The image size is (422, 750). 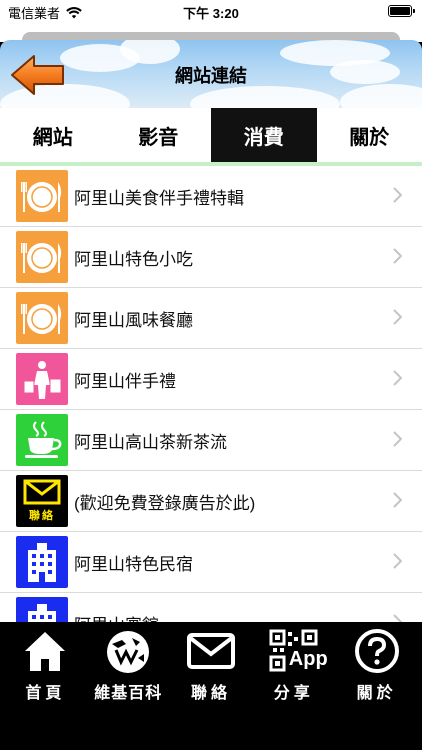 I want to click on tabbar-wikipedia: 維基百科, so click(x=128, y=689).